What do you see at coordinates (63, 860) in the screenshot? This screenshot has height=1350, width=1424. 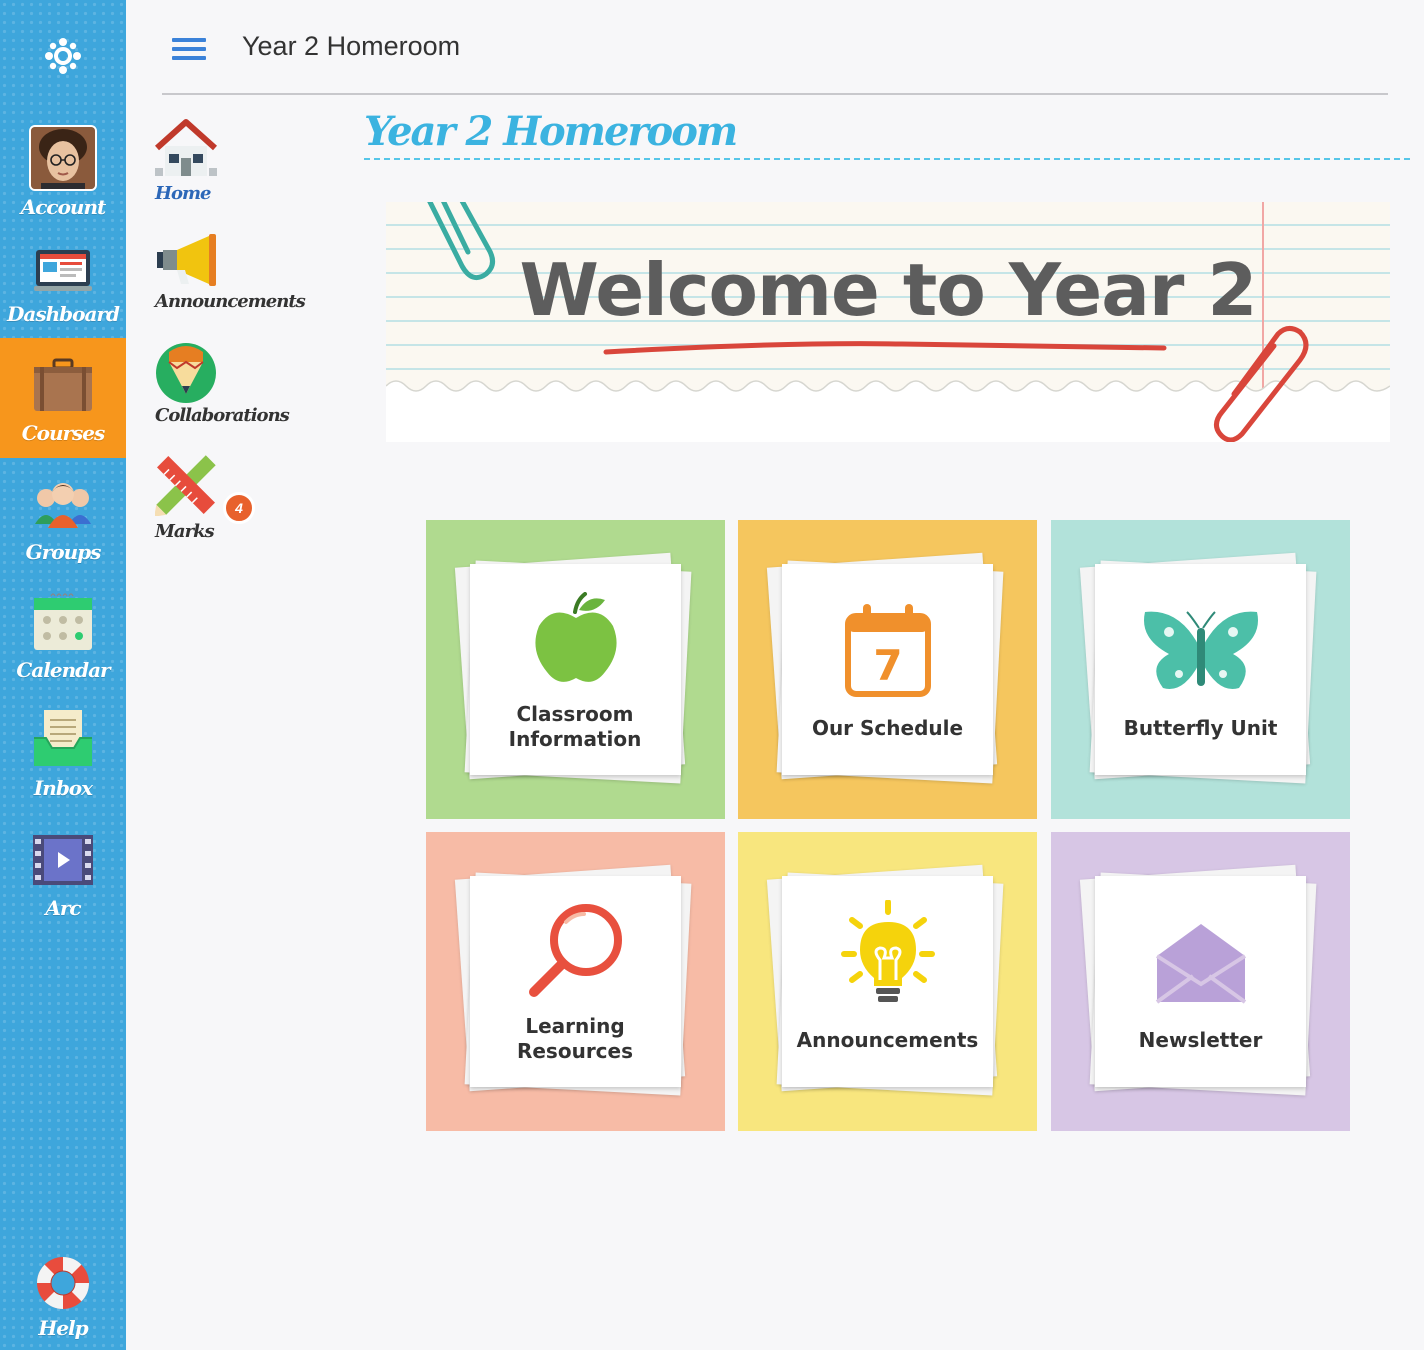 I see `film-icon` at bounding box center [63, 860].